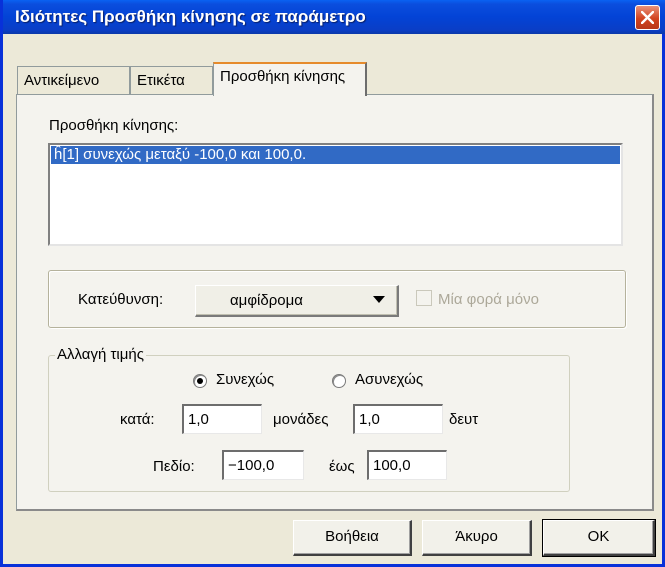 The image size is (665, 567). I want to click on tab-label: Ετικέτα, so click(171, 80).